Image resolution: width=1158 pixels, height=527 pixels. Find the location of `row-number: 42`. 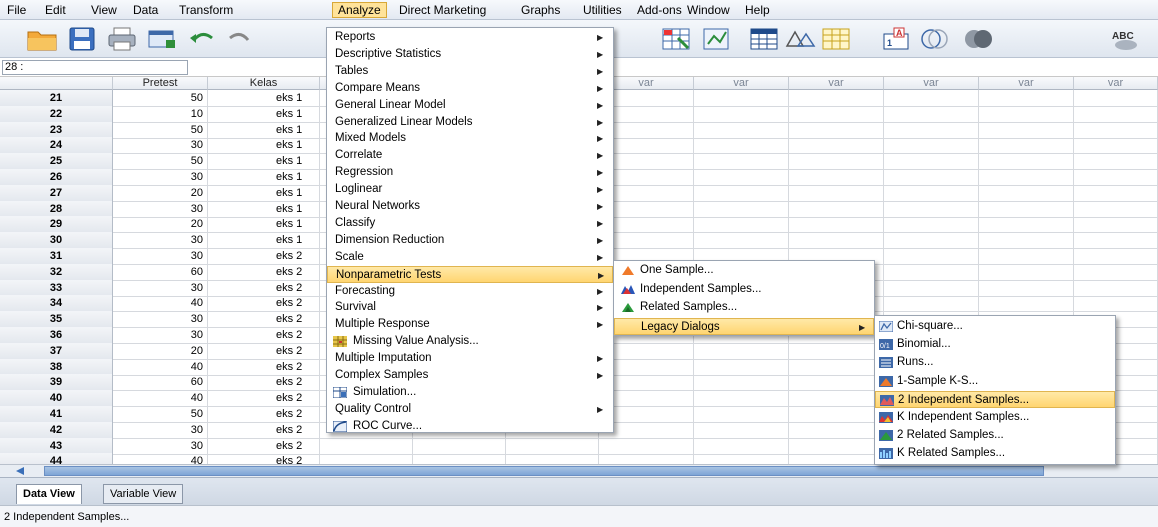

row-number: 42 is located at coordinates (56, 430).